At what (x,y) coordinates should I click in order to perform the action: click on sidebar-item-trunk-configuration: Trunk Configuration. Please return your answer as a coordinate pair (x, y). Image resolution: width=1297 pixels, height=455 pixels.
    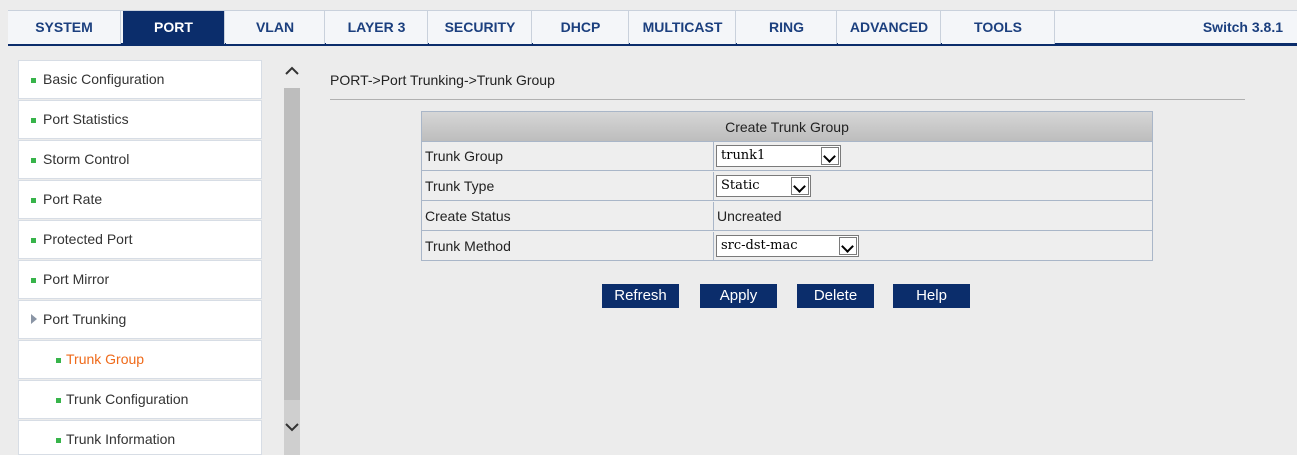
    Looking at the image, I should click on (140, 399).